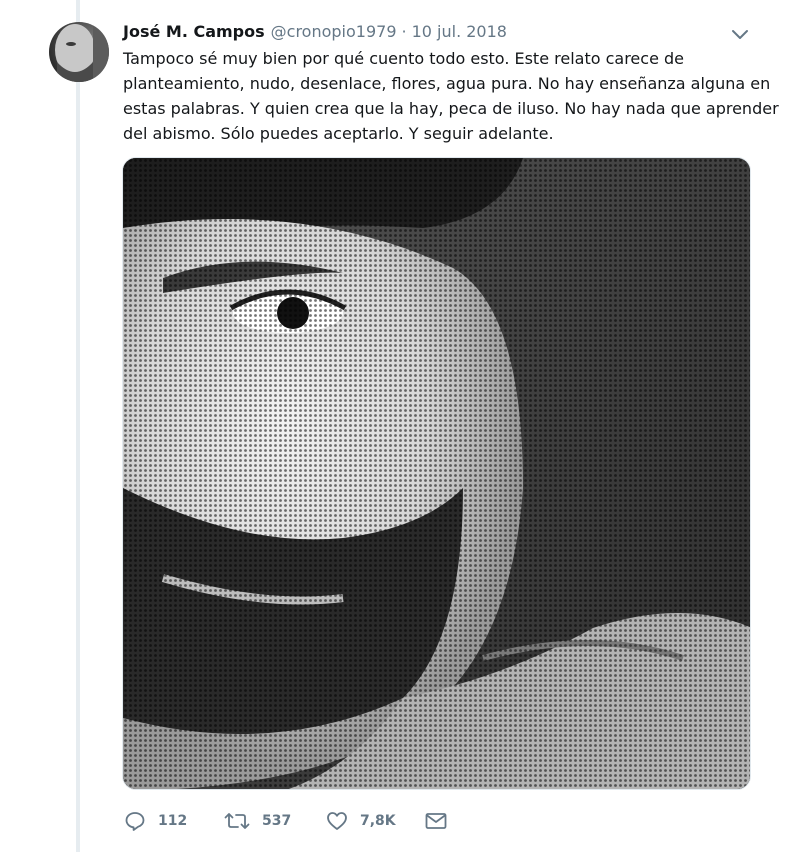 The height and width of the screenshot is (852, 798). Describe the element at coordinates (237, 821) in the screenshot. I see `retweet-icon` at that location.